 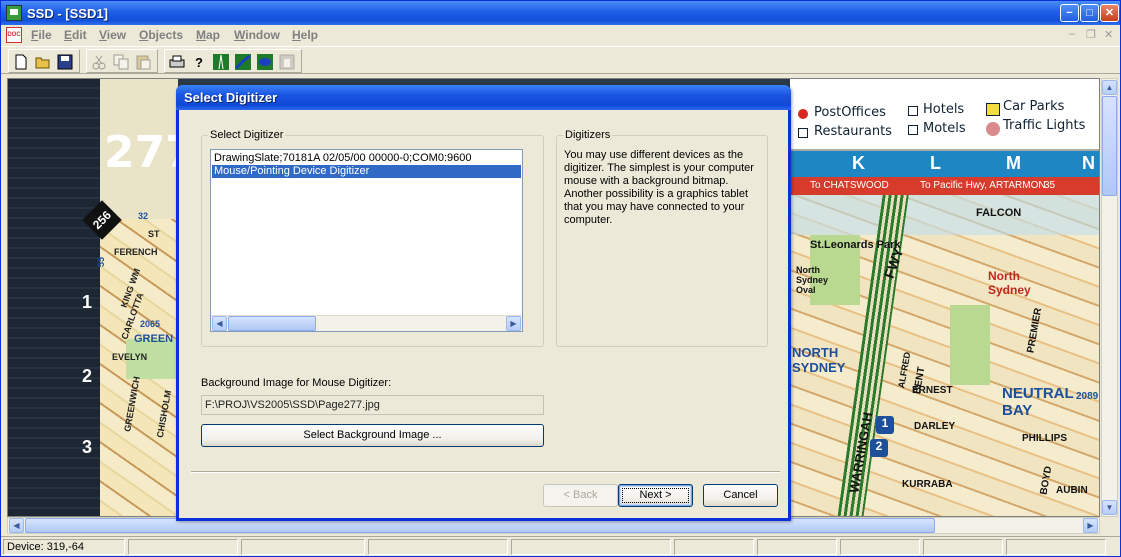 I want to click on window-title: SSD - [SSD1], so click(x=67, y=13).